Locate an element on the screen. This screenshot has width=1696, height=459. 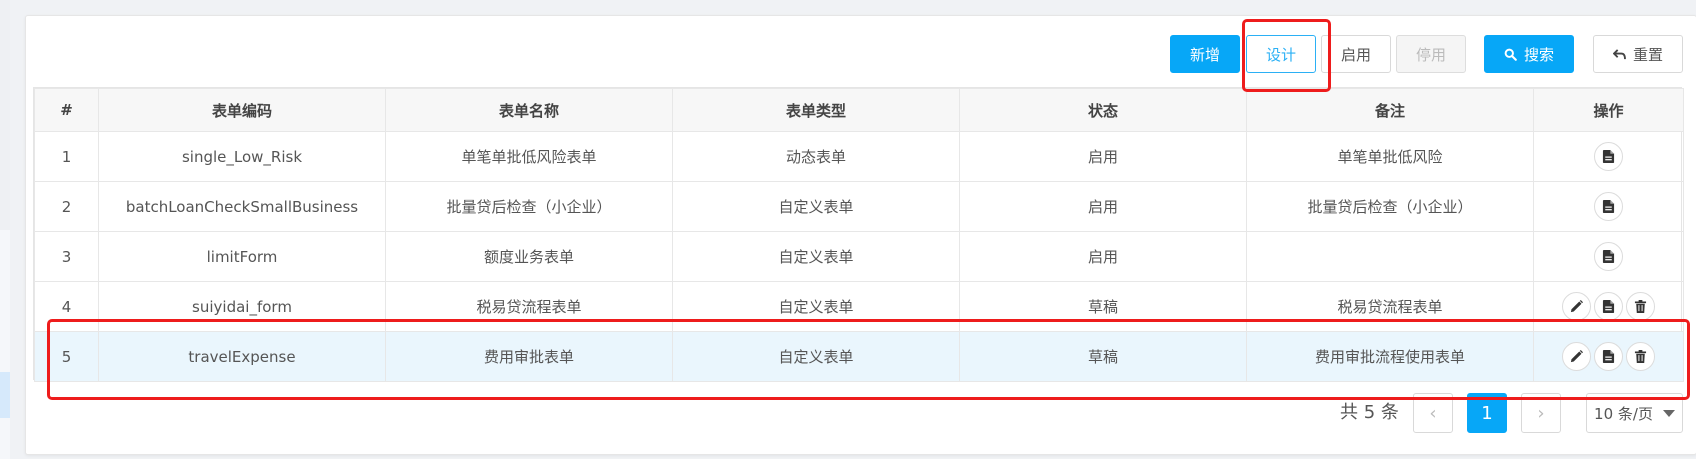
table-row: 1 single_Low_Risk 单笔单批低风险表单 动态表单 启用 单笔单批低风险 is located at coordinates (859, 156).